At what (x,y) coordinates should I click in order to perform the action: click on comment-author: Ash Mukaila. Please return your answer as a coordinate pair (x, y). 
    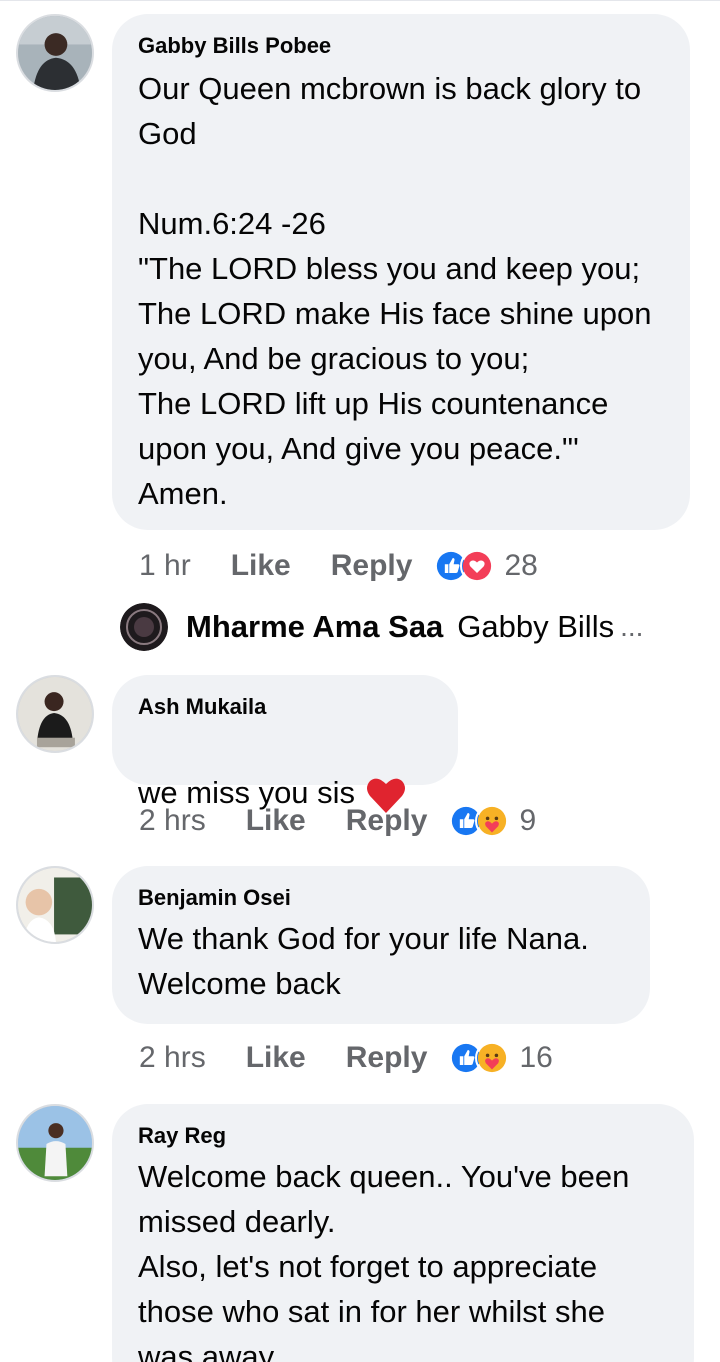
    Looking at the image, I should click on (285, 707).